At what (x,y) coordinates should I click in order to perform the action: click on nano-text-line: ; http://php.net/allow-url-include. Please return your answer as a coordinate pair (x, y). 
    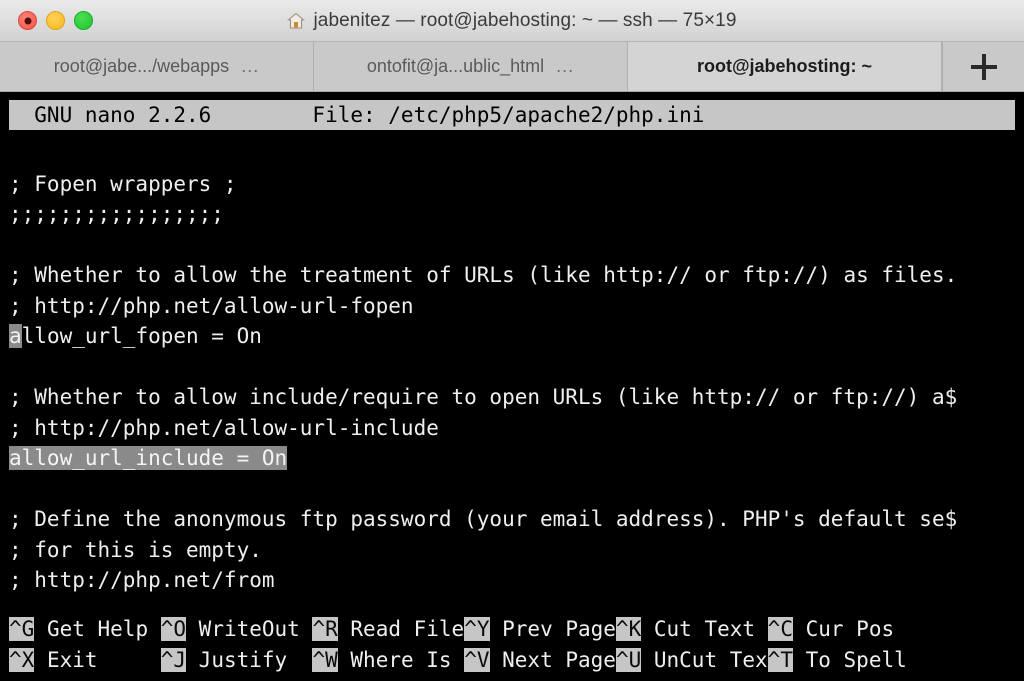
    Looking at the image, I should click on (516, 428).